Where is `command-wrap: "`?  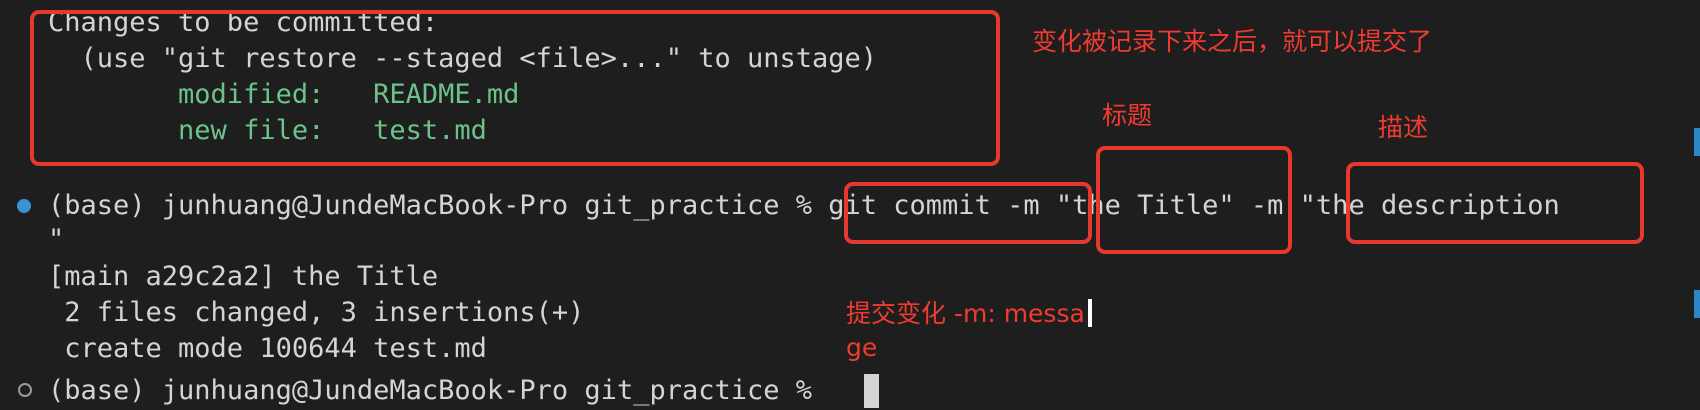 command-wrap: " is located at coordinates (56, 239).